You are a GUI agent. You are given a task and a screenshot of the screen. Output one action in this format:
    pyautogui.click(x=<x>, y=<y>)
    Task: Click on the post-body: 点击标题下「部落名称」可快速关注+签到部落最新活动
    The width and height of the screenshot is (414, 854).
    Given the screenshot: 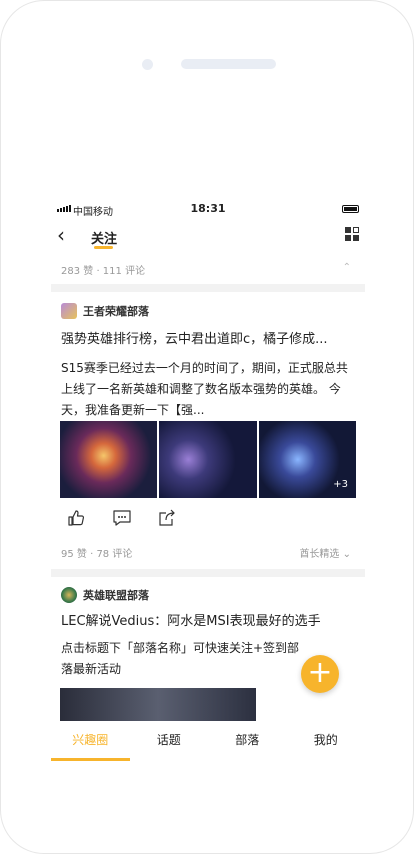 What is the action you would take?
    pyautogui.click(x=184, y=659)
    